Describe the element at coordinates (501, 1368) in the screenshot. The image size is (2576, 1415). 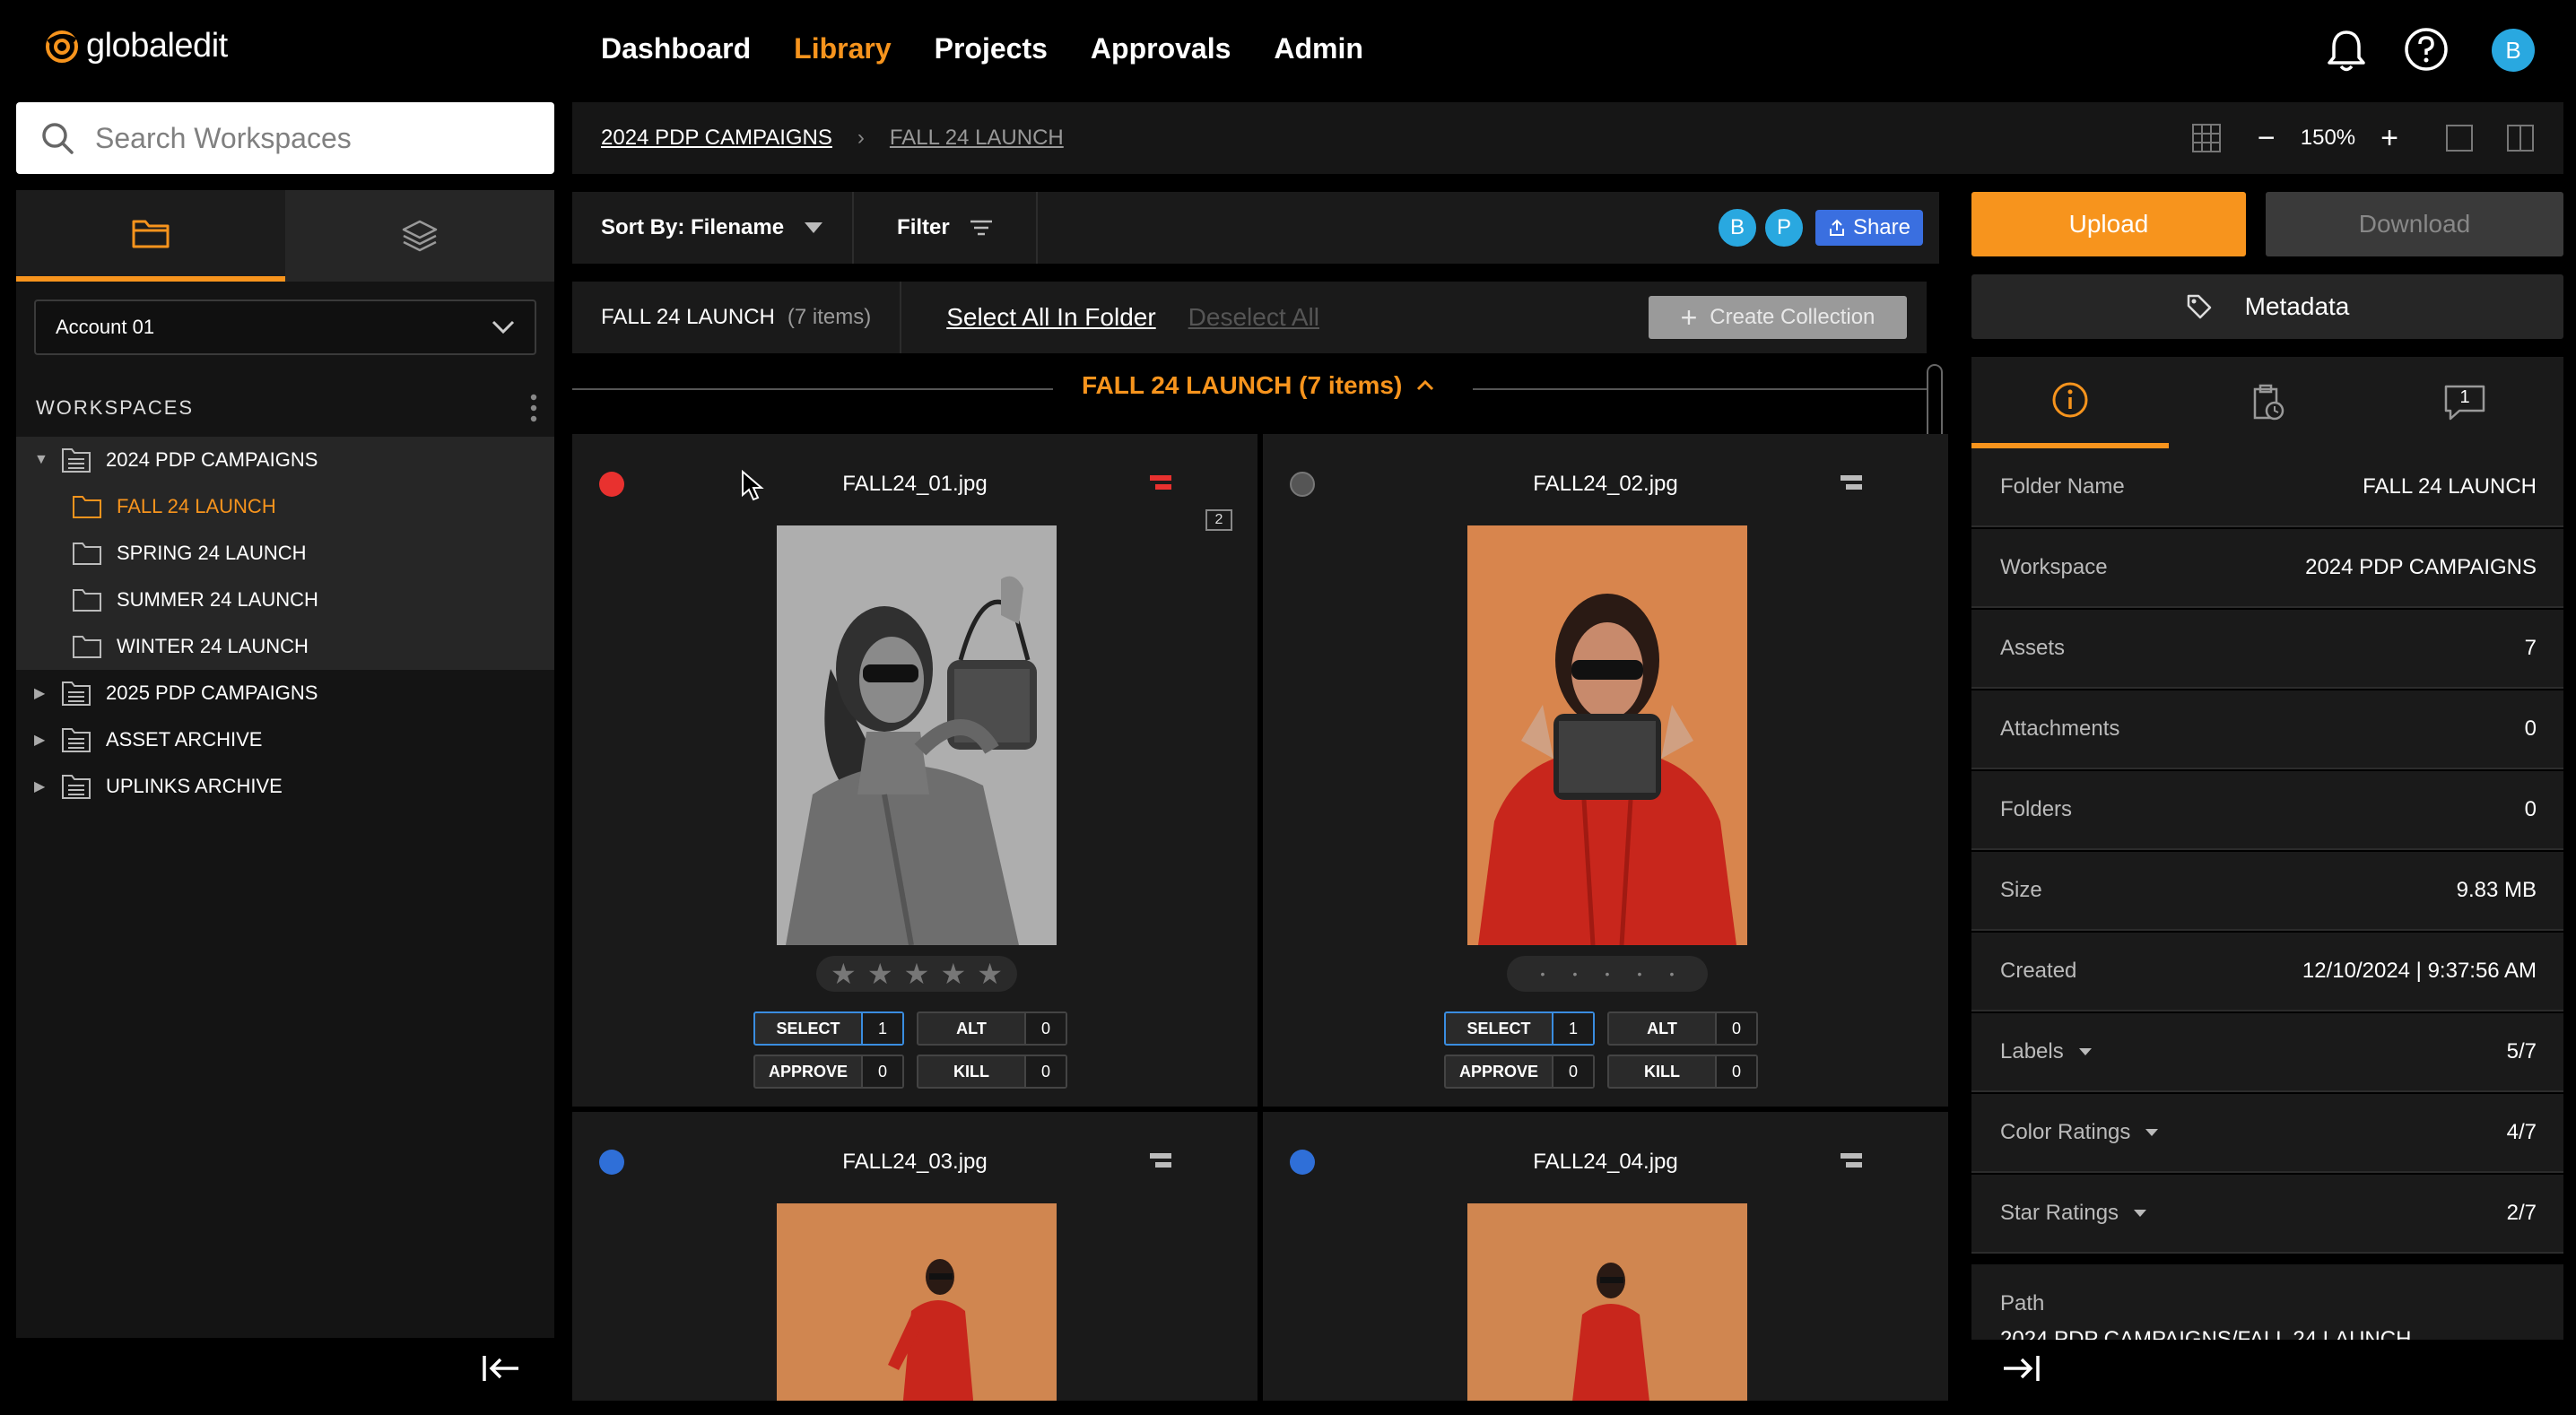
I see `collapse-sidebar-button` at that location.